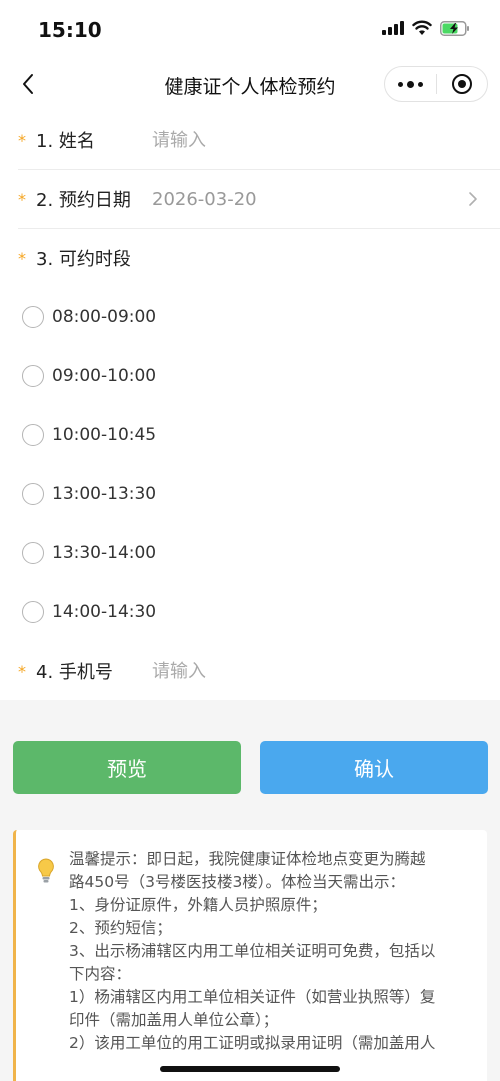  Describe the element at coordinates (250, 376) in the screenshot. I see `time-slot-option: 09:00-10:00` at that location.